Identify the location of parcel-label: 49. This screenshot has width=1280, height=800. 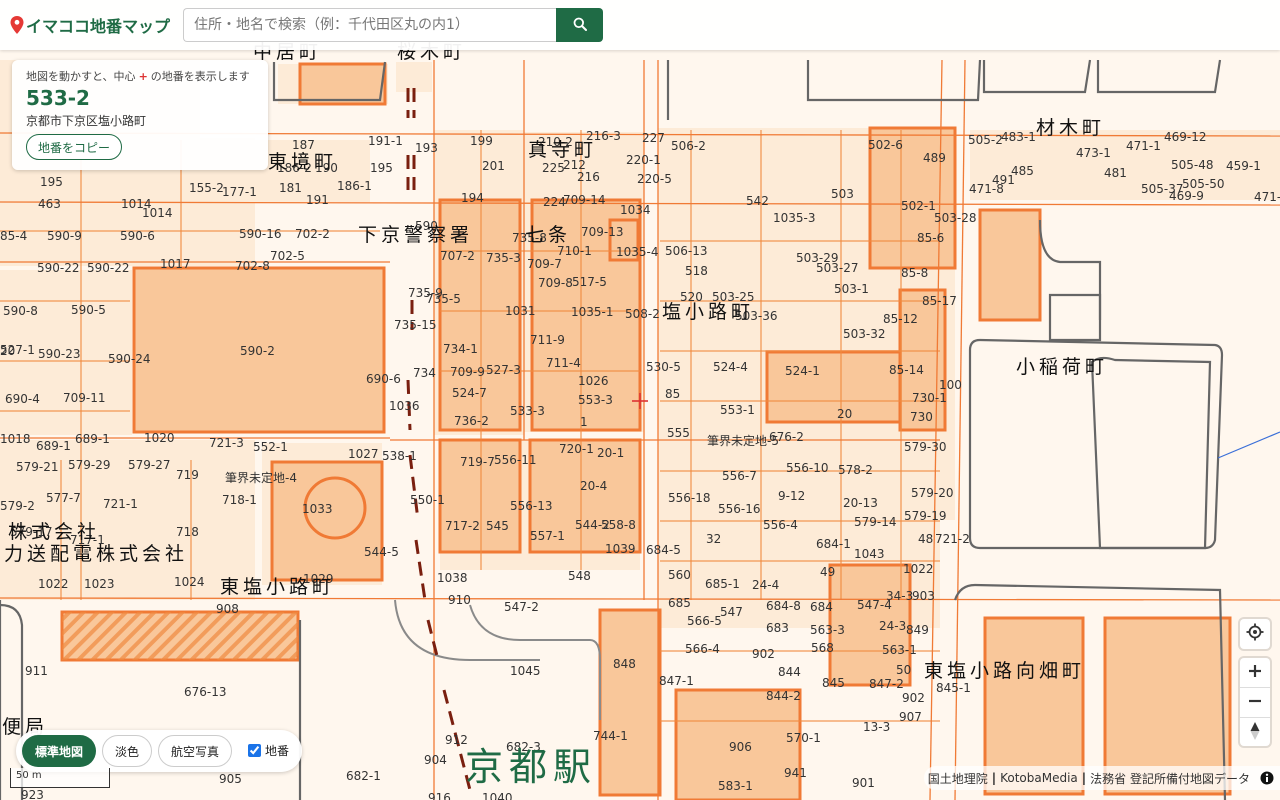
(827, 572).